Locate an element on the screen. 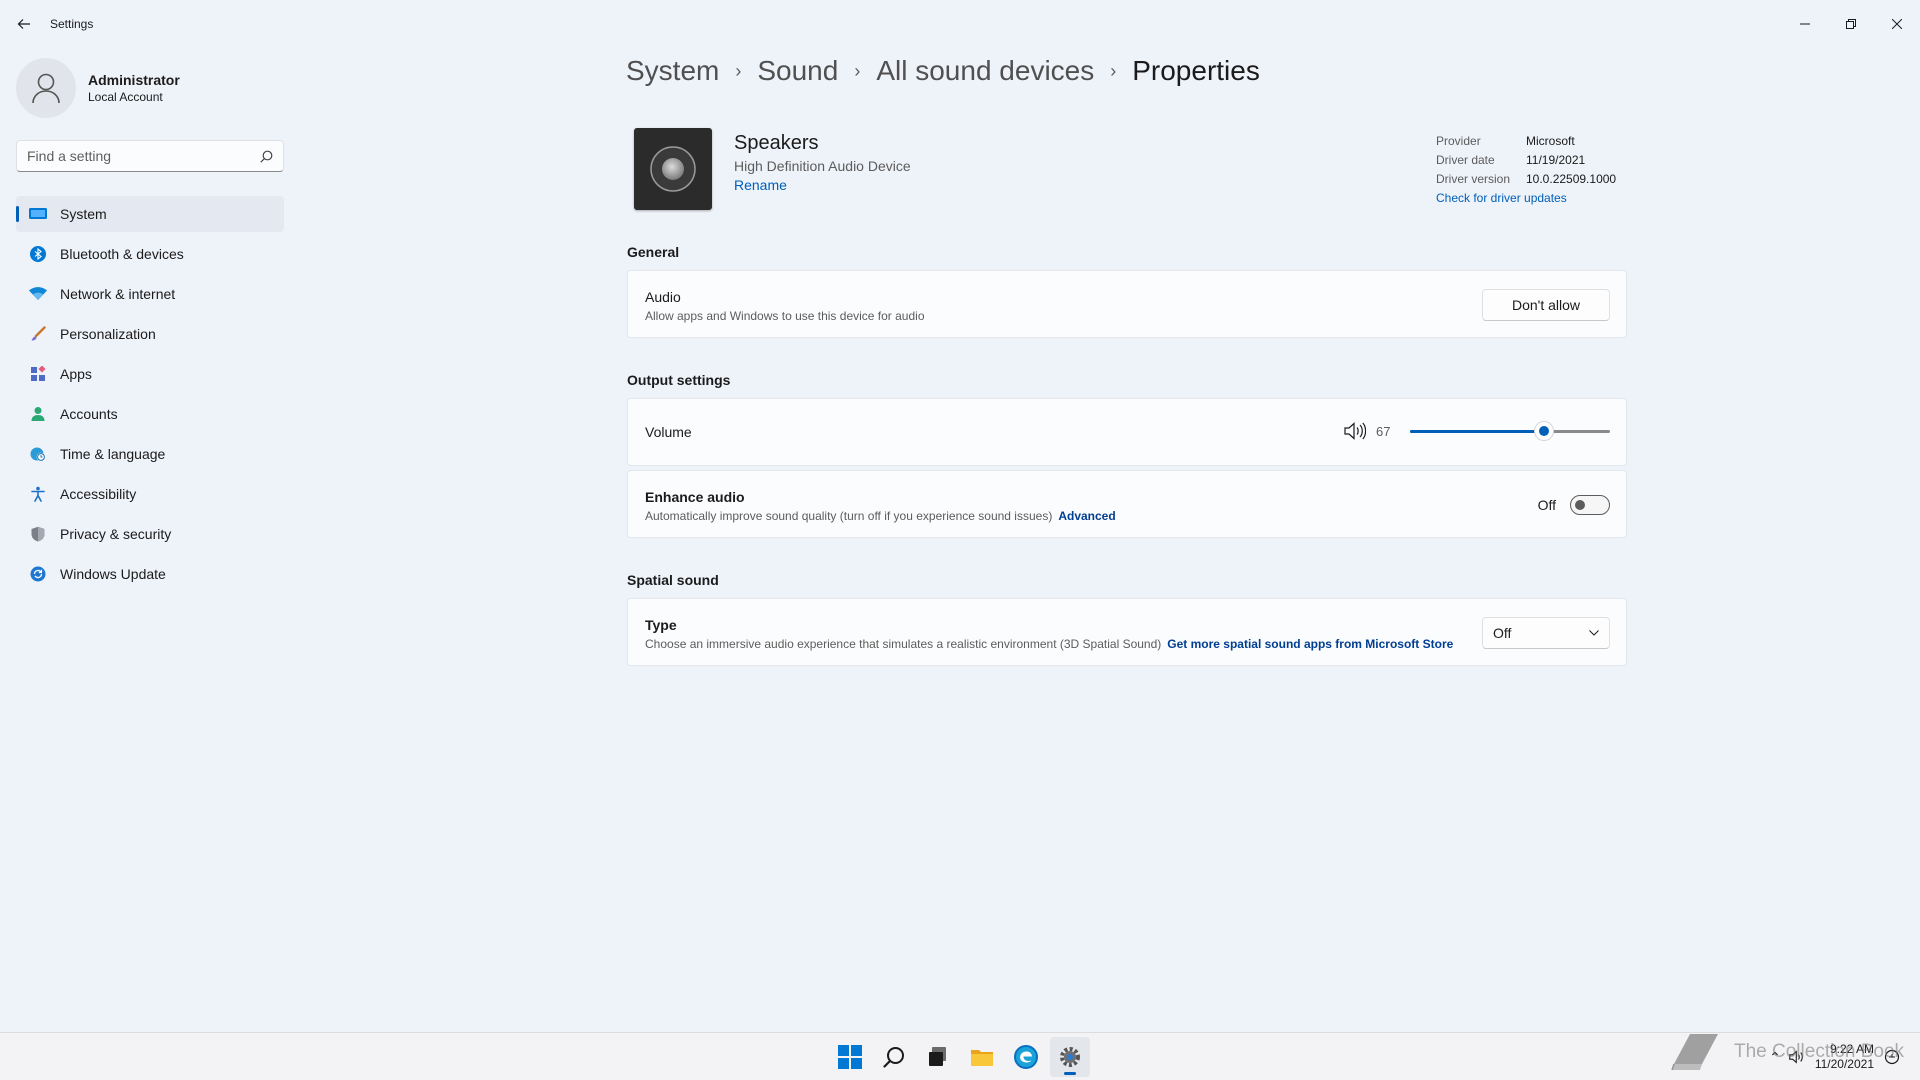 This screenshot has width=1920, height=1080. breadcrumb-system: System is located at coordinates (672, 71).